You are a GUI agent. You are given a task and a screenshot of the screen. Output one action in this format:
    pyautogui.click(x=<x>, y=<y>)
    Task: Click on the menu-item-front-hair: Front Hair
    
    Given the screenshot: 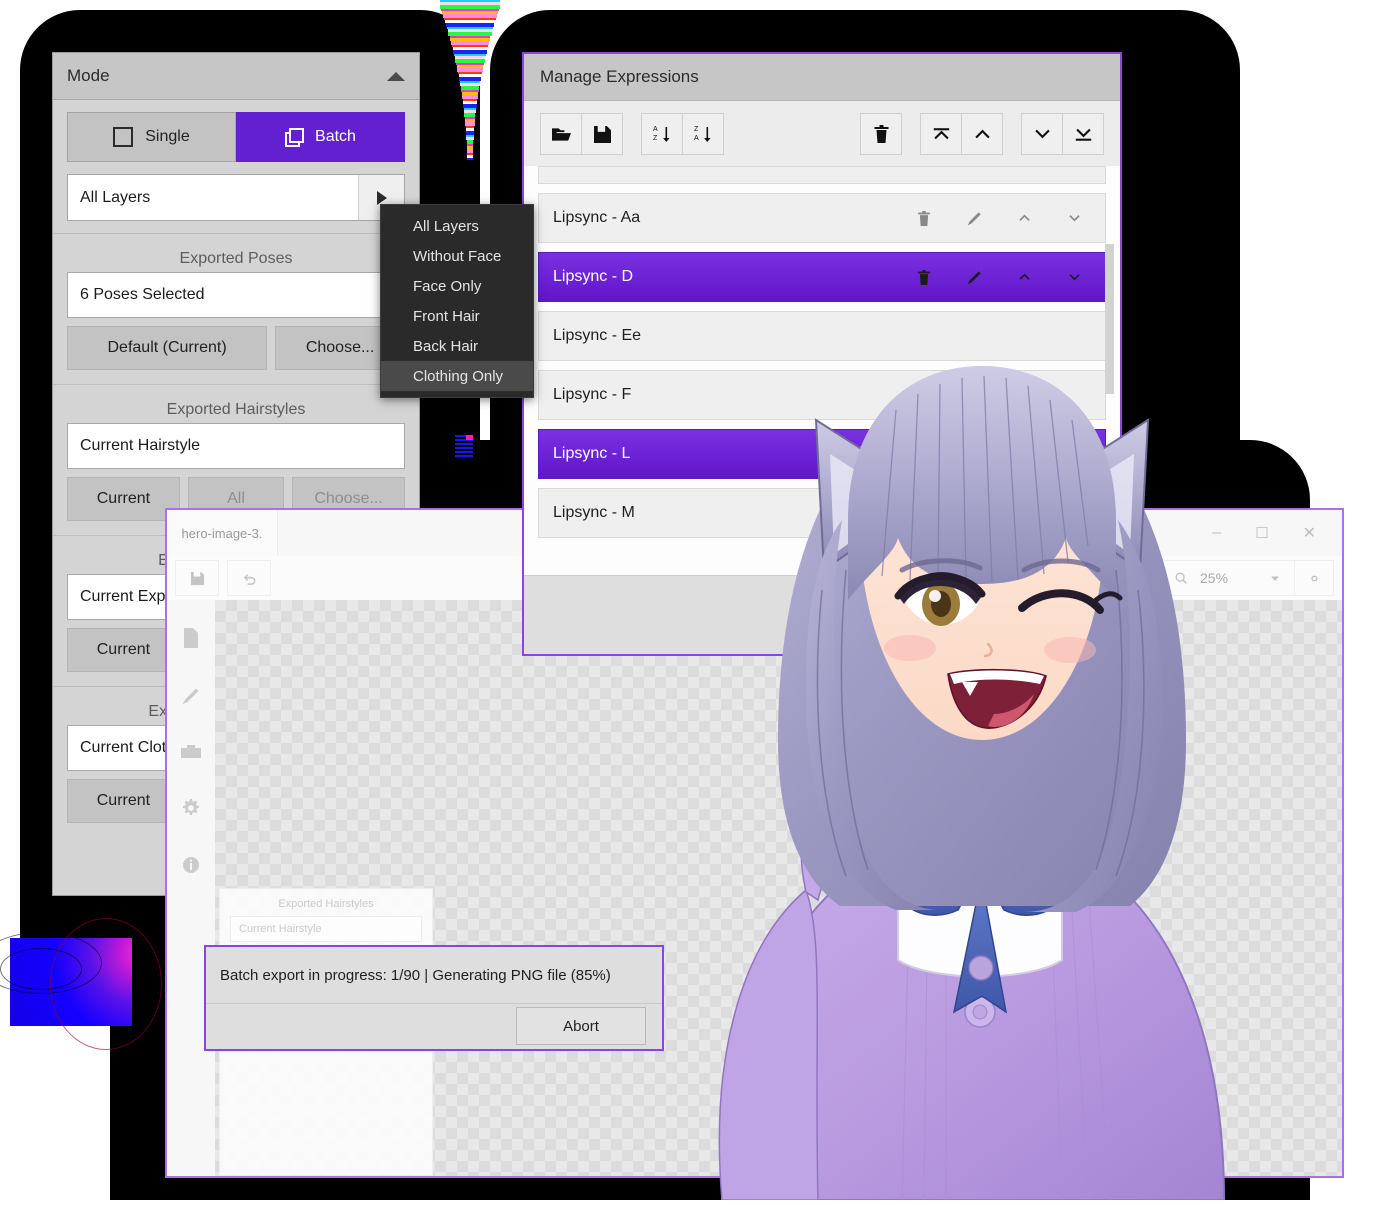 What is the action you would take?
    pyautogui.click(x=457, y=316)
    